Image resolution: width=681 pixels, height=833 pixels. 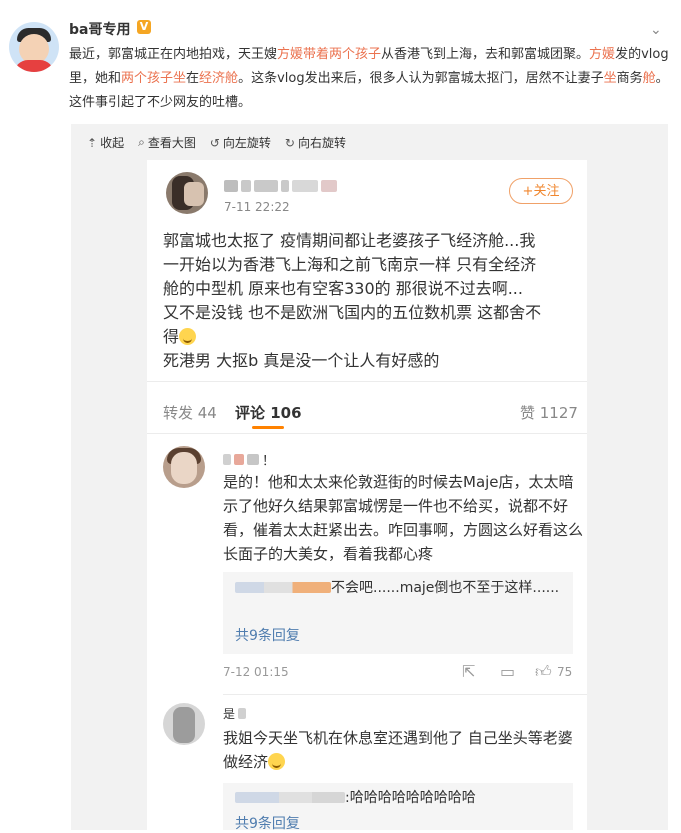 What do you see at coordinates (629, 78) in the screenshot?
I see `post-text-segment: 商务` at bounding box center [629, 78].